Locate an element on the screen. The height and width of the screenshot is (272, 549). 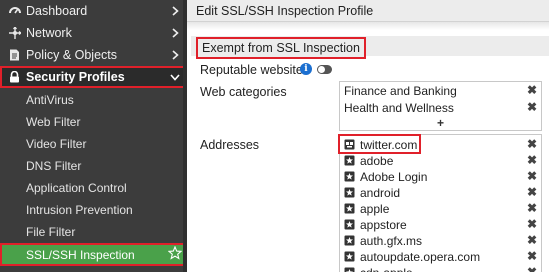
policy-icon is located at coordinates (14, 55).